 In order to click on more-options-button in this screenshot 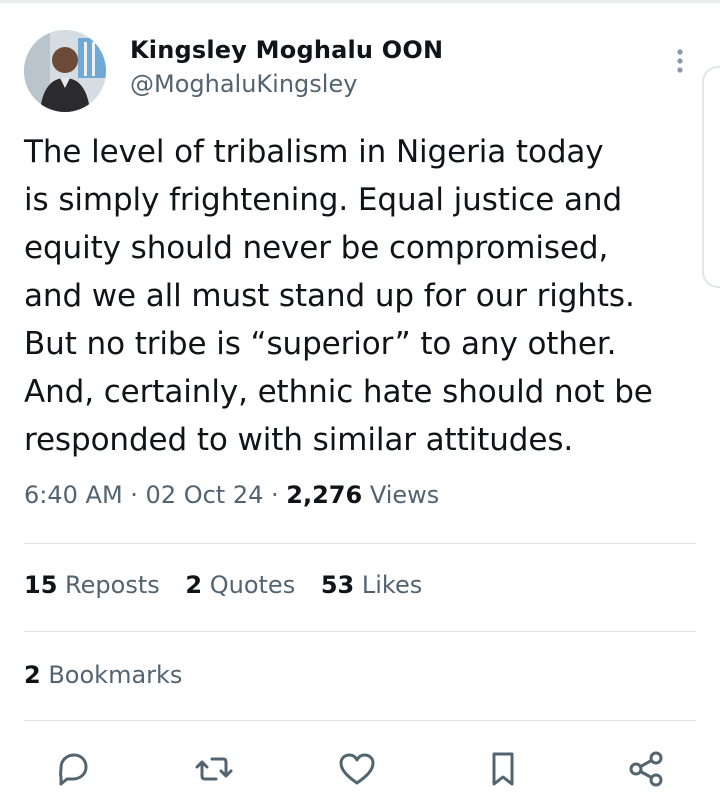, I will do `click(680, 61)`.